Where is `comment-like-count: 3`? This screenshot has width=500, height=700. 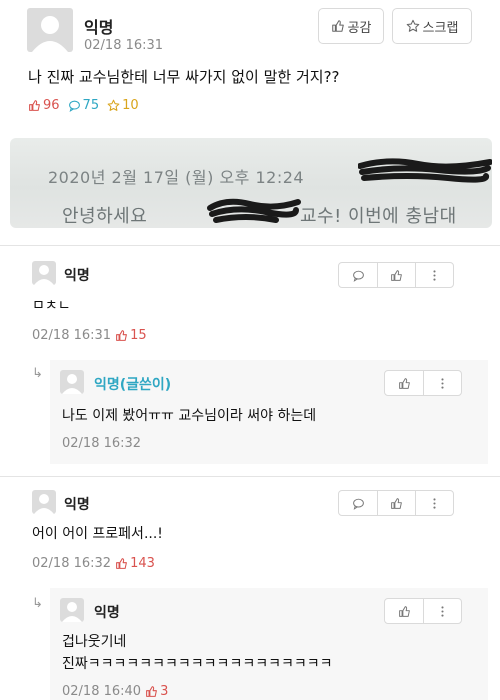 comment-like-count: 3 is located at coordinates (156, 691).